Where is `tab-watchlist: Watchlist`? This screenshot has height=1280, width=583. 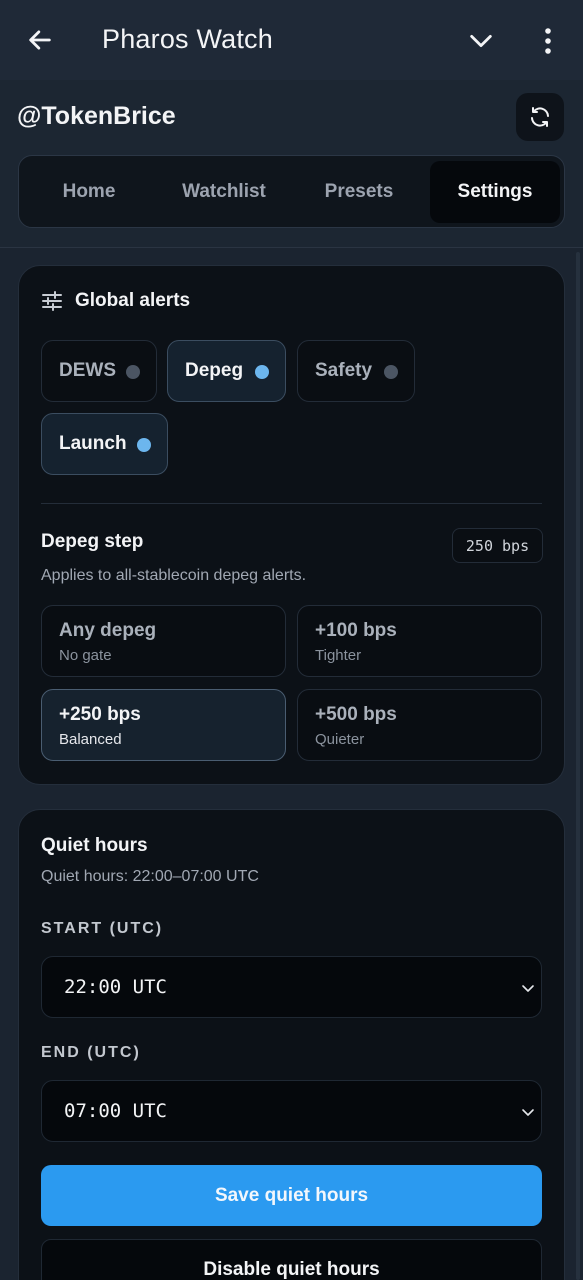 tab-watchlist: Watchlist is located at coordinates (224, 192).